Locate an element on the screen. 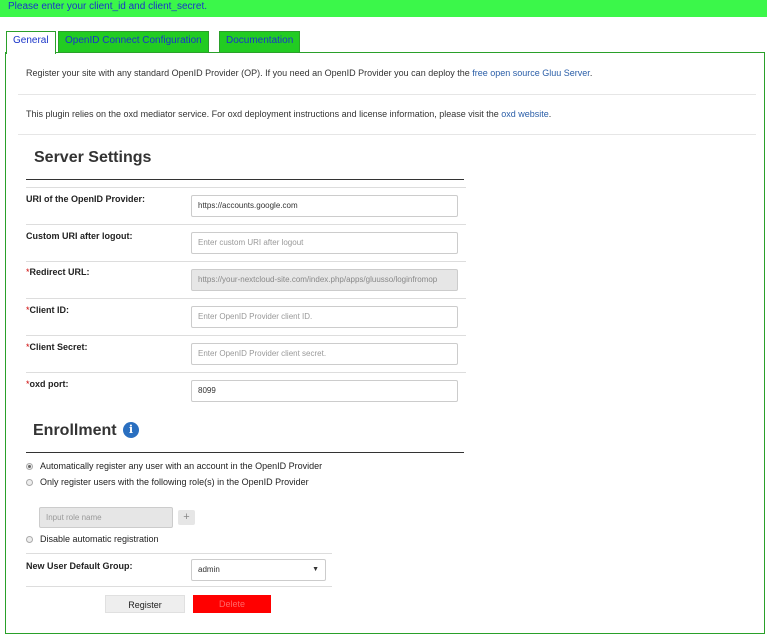  disable-registration-label: Disable automatic registration is located at coordinates (99, 539).